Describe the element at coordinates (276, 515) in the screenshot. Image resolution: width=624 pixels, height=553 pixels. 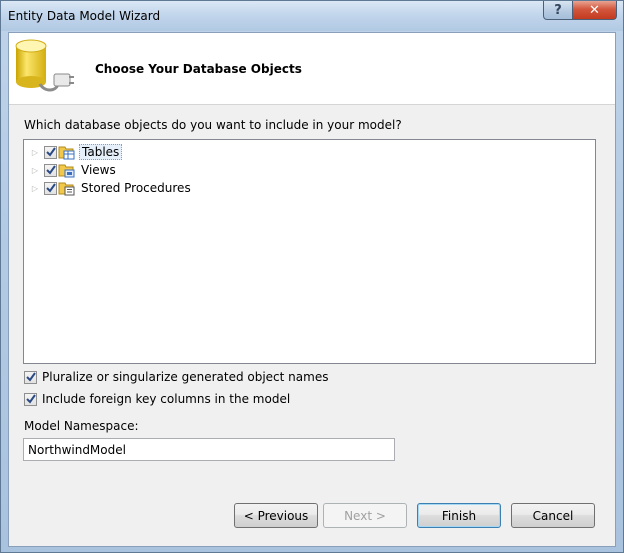
I see `previous-button: < Previous` at that location.